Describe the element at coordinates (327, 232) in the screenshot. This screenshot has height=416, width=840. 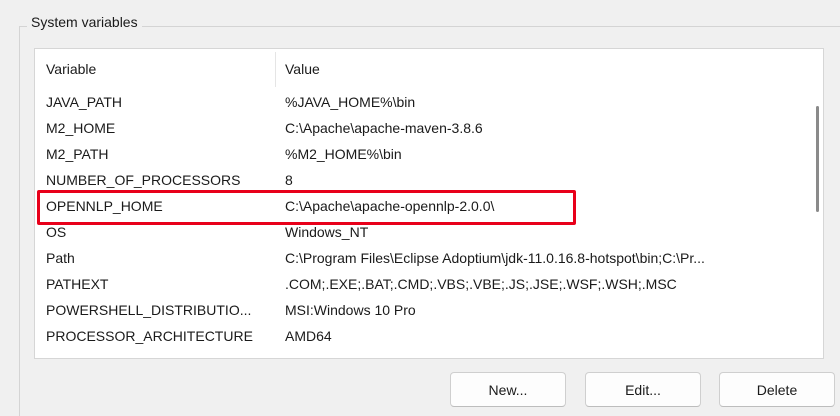
I see `row-value: Windows_NT` at that location.